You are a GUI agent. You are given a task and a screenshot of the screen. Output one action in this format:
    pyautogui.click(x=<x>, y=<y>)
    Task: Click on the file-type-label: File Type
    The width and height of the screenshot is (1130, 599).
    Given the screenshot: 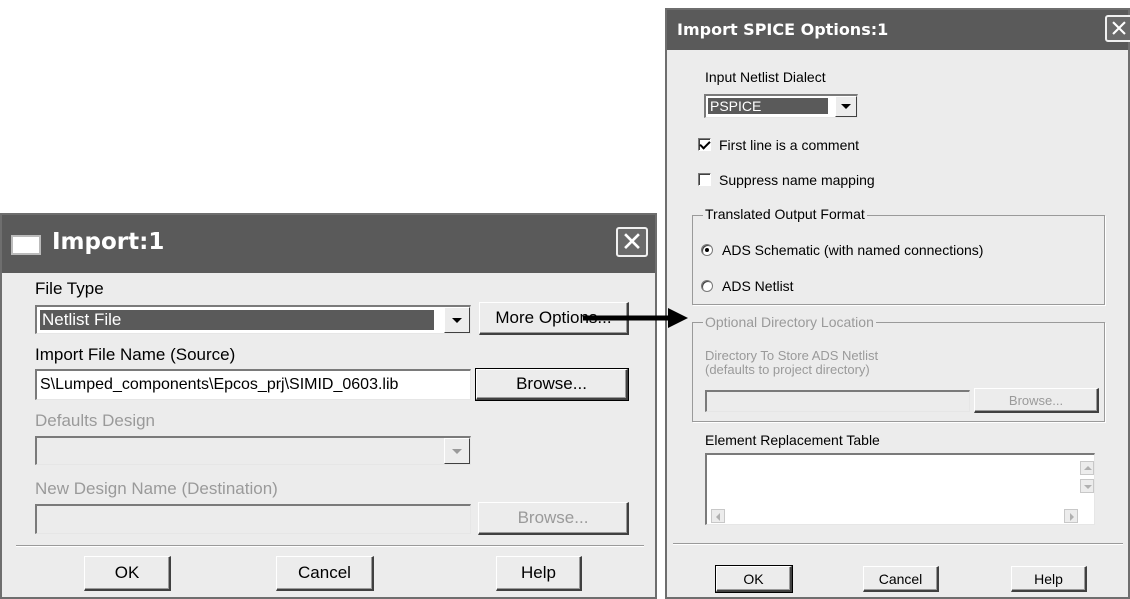 What is the action you would take?
    pyautogui.click(x=69, y=288)
    